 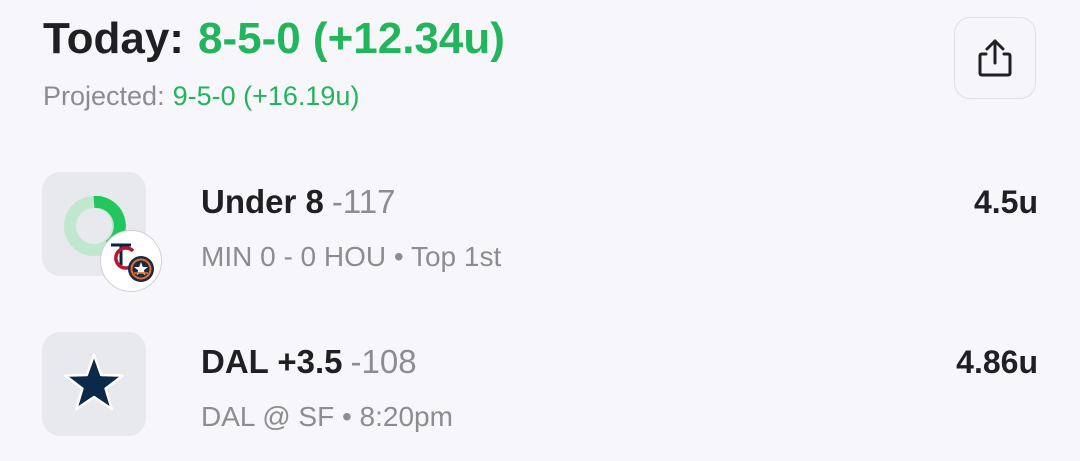 I want to click on today-label: Today:, so click(x=113, y=38).